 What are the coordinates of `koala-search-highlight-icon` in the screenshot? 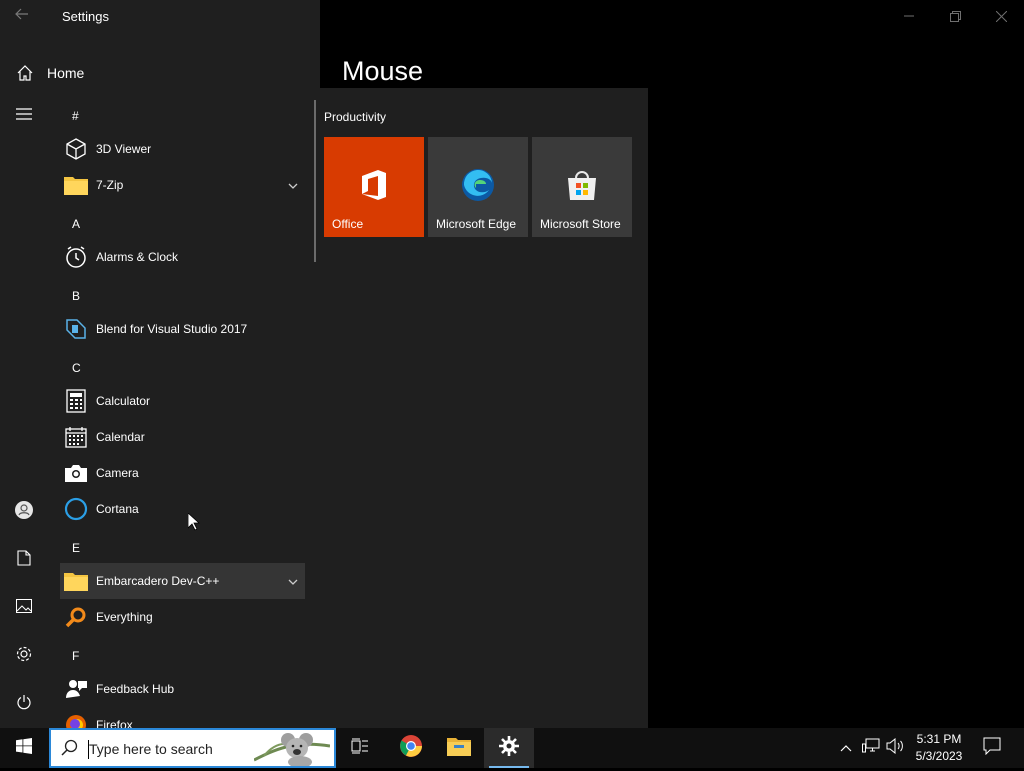 It's located at (292, 749).